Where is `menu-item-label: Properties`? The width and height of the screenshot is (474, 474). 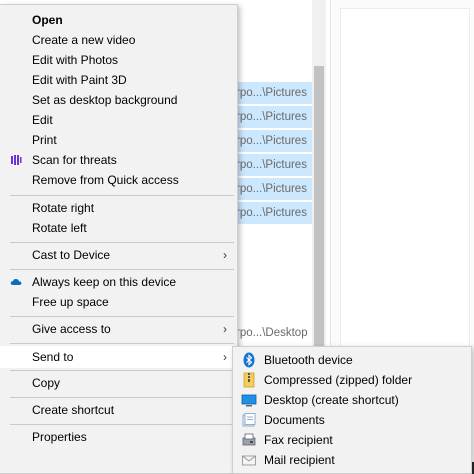 menu-item-label: Properties is located at coordinates (59, 437).